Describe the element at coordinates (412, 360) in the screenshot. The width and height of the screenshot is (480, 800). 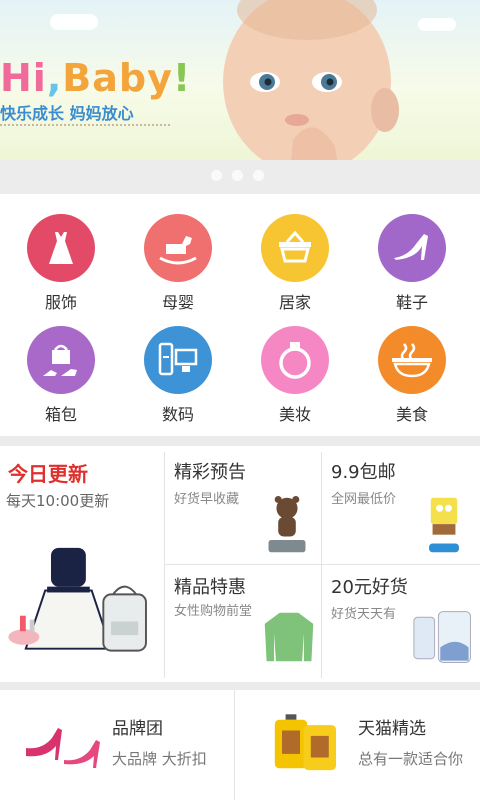
I see `noodle-bowl-icon` at that location.